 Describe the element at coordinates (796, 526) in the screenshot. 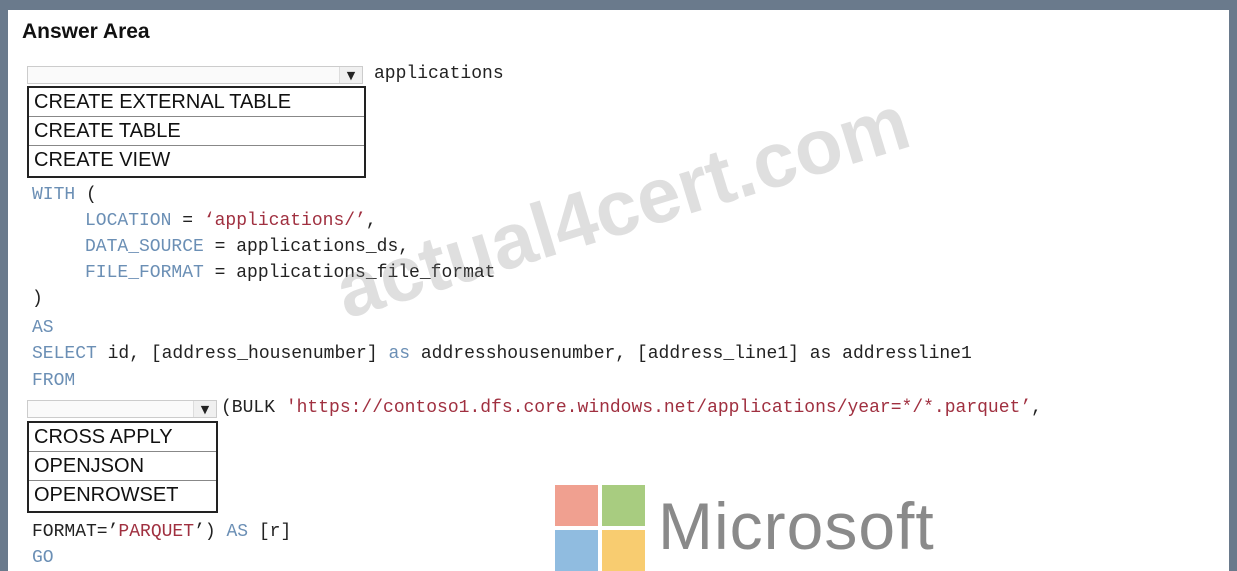

I see `microsoft-logo-text: Microsoft` at that location.